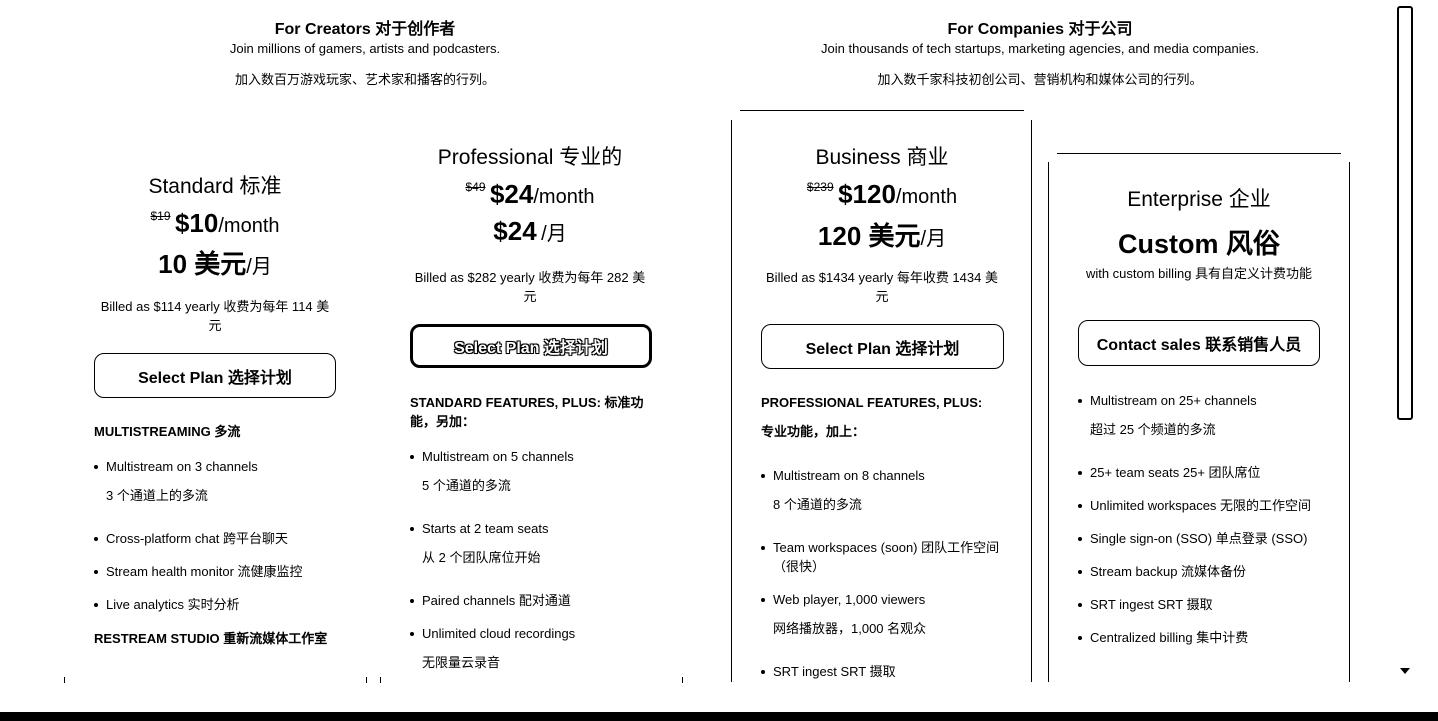 The width and height of the screenshot is (1438, 721). Describe the element at coordinates (219, 571) in the screenshot. I see `list-item: Stream health monitor 流健康监控` at that location.